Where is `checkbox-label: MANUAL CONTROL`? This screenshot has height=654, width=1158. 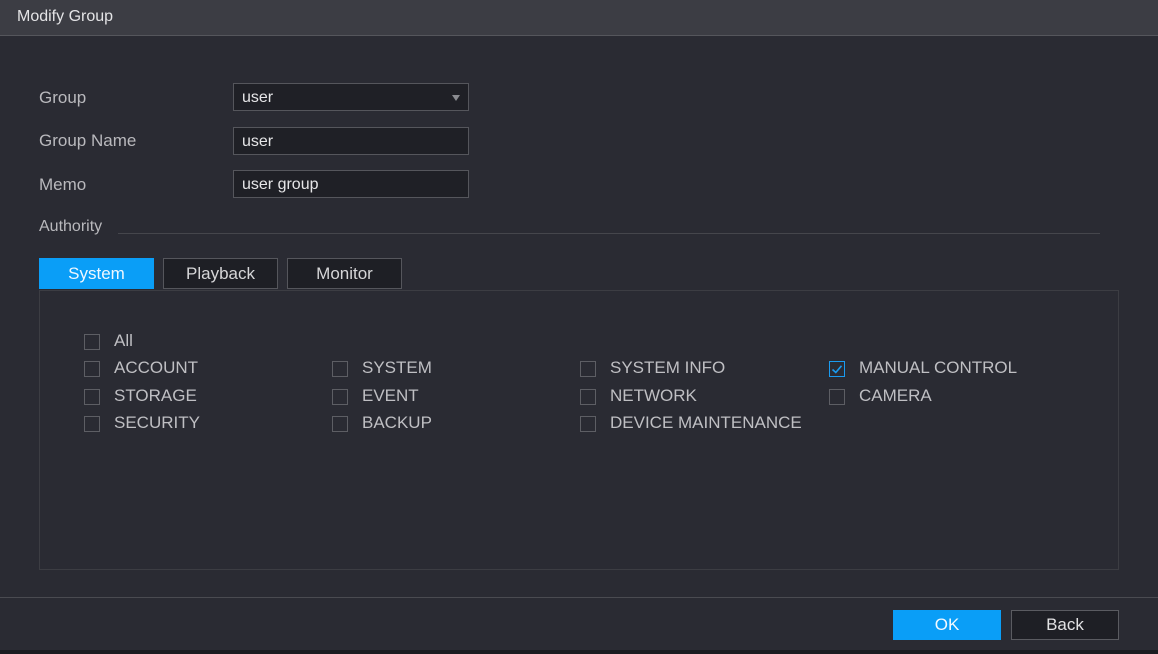
checkbox-label: MANUAL CONTROL is located at coordinates (938, 367).